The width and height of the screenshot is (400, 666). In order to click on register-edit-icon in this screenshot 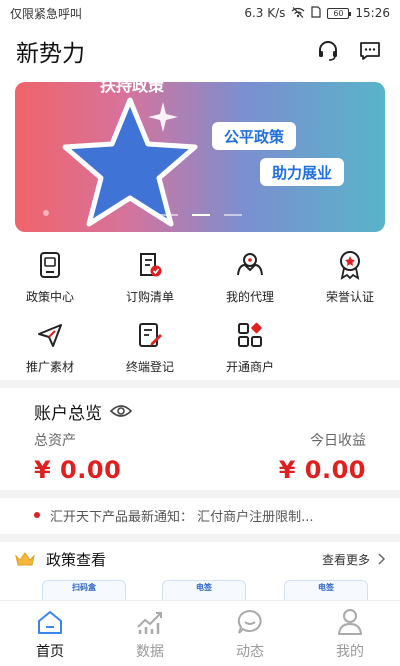, I will do `click(150, 335)`.